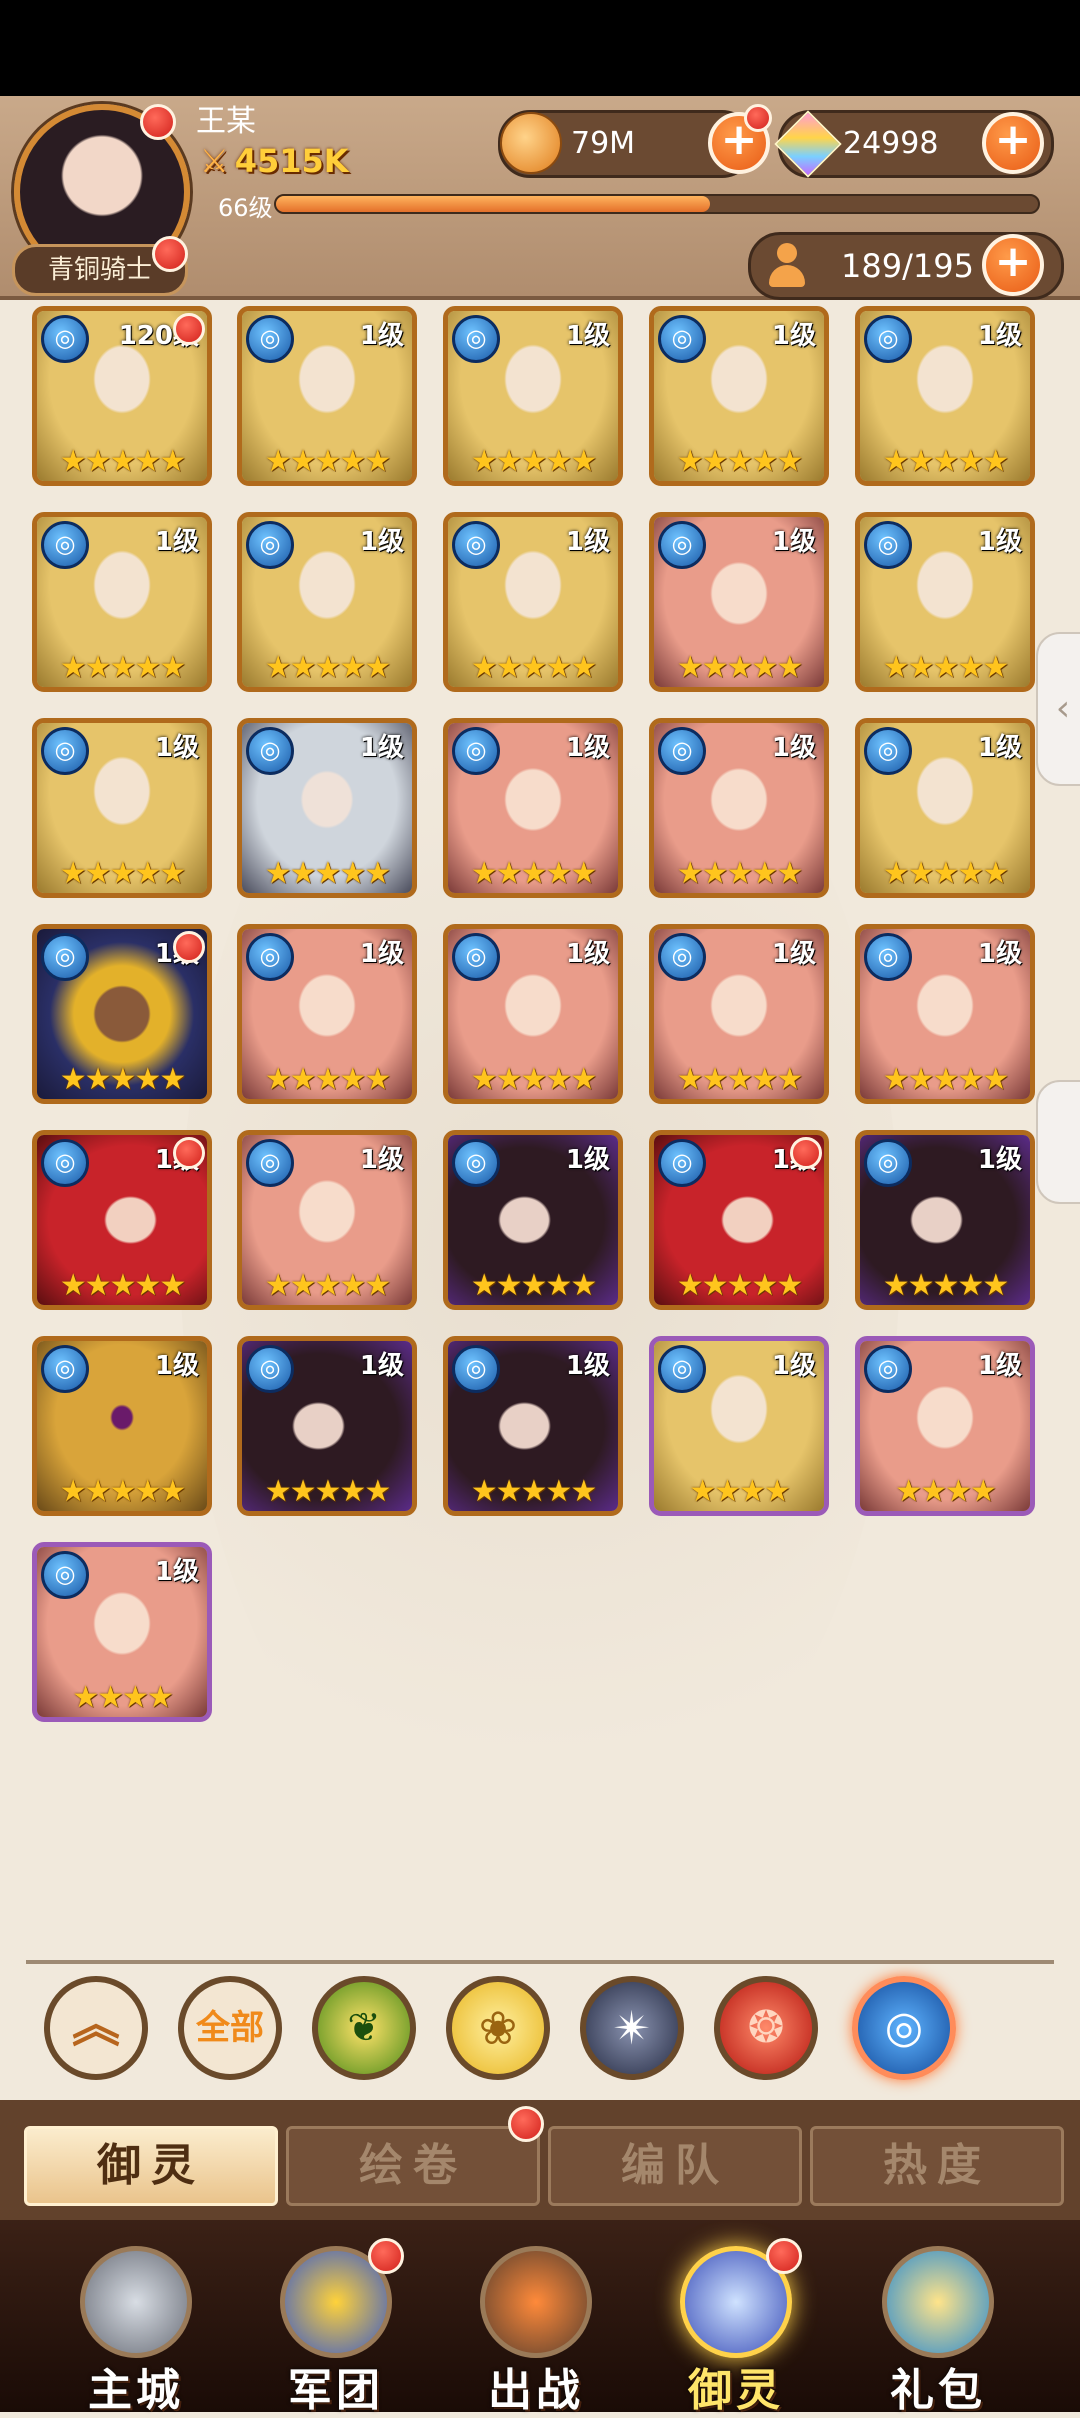 The image size is (1080, 2418). I want to click on combat-power: ⚔ 4515K, so click(274, 161).